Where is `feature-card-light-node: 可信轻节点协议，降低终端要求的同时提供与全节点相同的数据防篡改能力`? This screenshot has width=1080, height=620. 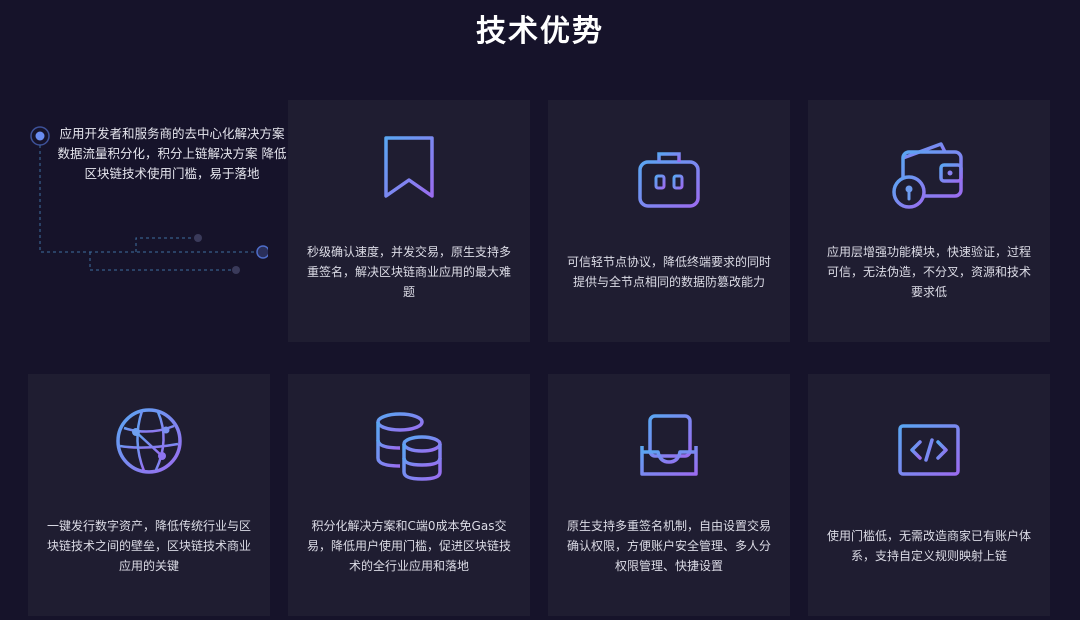 feature-card-light-node: 可信轻节点协议，降低终端要求的同时提供与全节点相同的数据防篡改能力 is located at coordinates (669, 221).